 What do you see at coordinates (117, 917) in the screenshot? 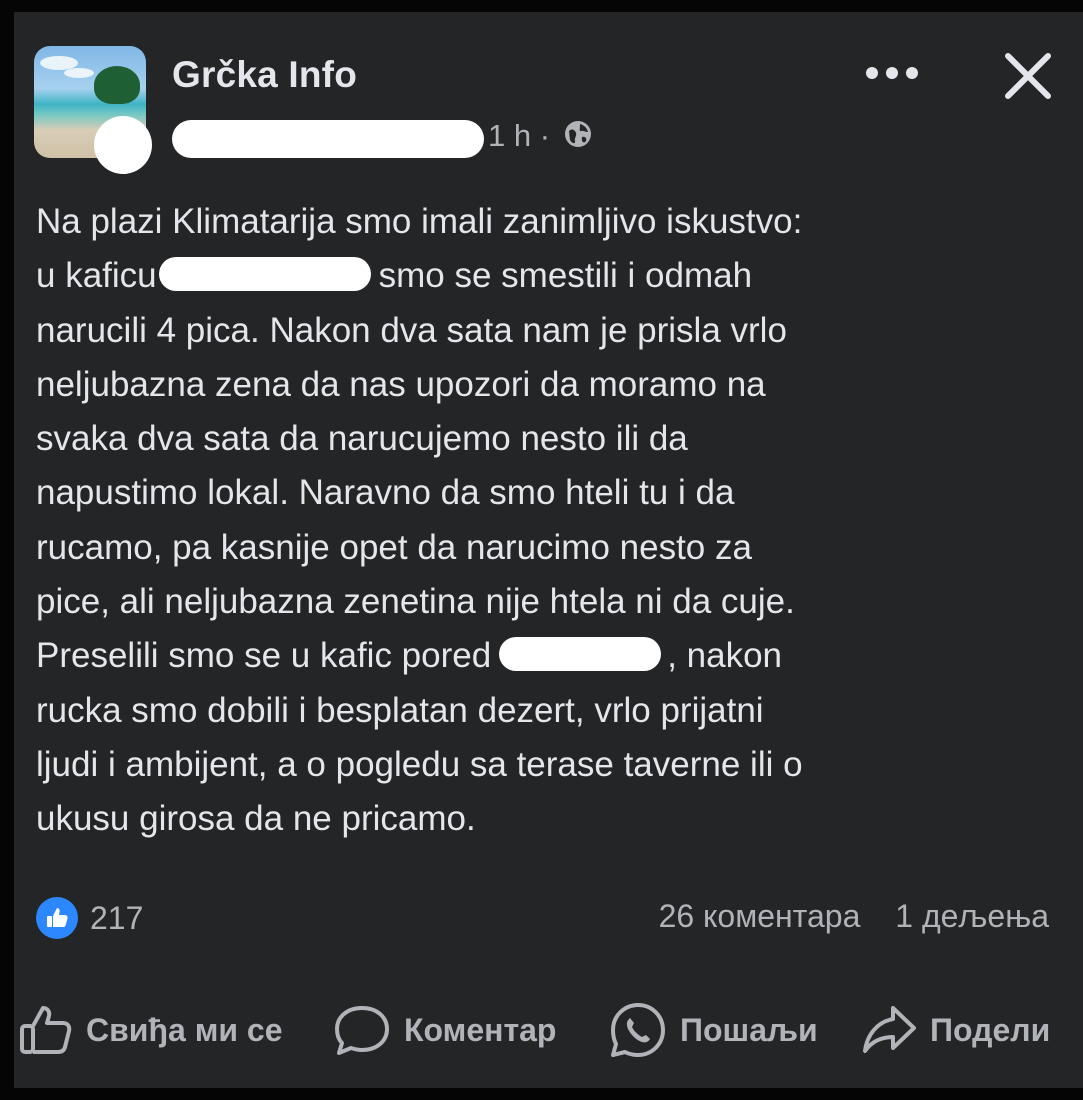
I see `reactions-count: 217` at bounding box center [117, 917].